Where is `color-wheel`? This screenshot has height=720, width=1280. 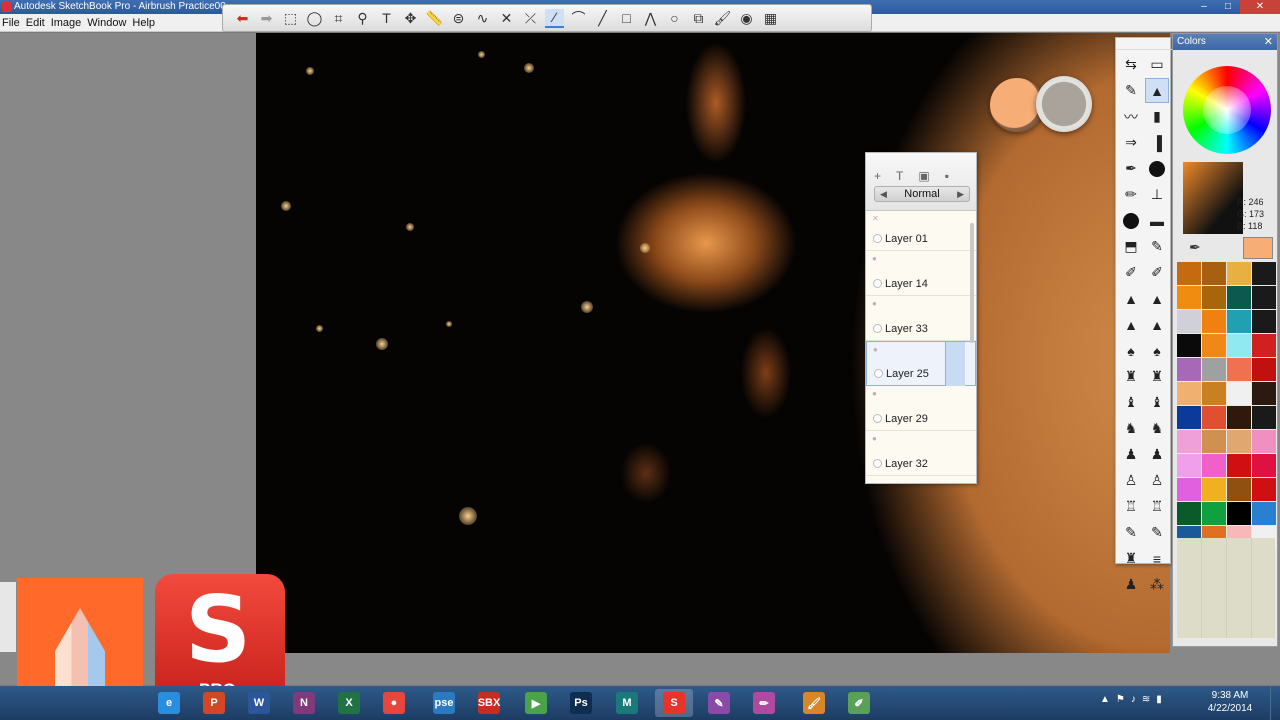 color-wheel is located at coordinates (1227, 110).